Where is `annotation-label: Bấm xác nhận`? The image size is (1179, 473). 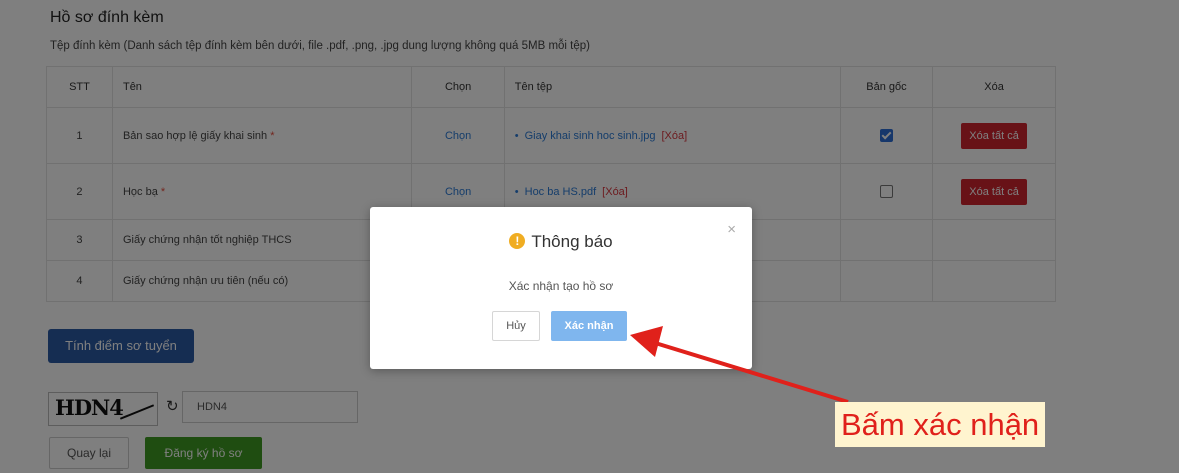 annotation-label: Bấm xác nhận is located at coordinates (940, 424).